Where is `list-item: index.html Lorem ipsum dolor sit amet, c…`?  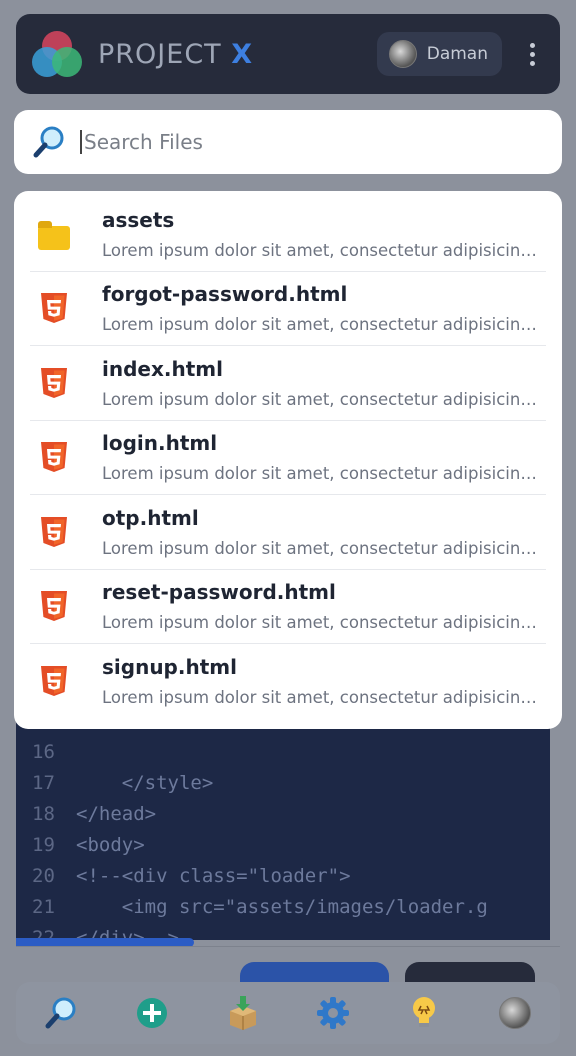 list-item: index.html Lorem ipsum dolor sit amet, c… is located at coordinates (288, 383).